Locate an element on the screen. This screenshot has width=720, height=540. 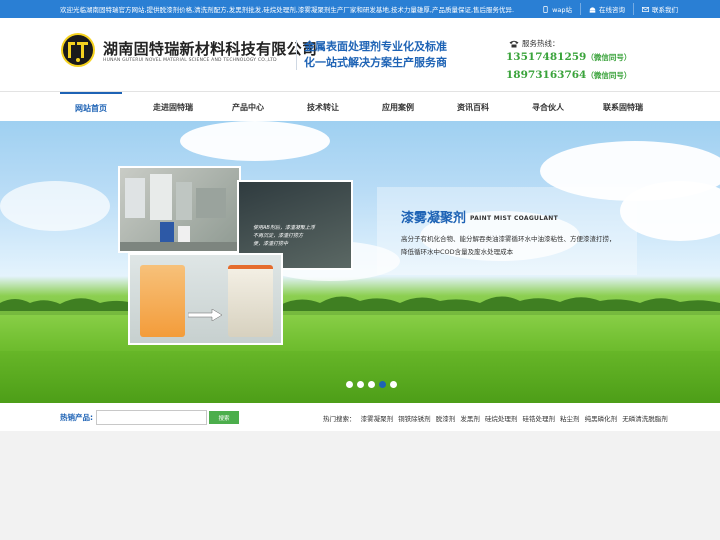
glass-comparison-photo is located at coordinates (205, 299).